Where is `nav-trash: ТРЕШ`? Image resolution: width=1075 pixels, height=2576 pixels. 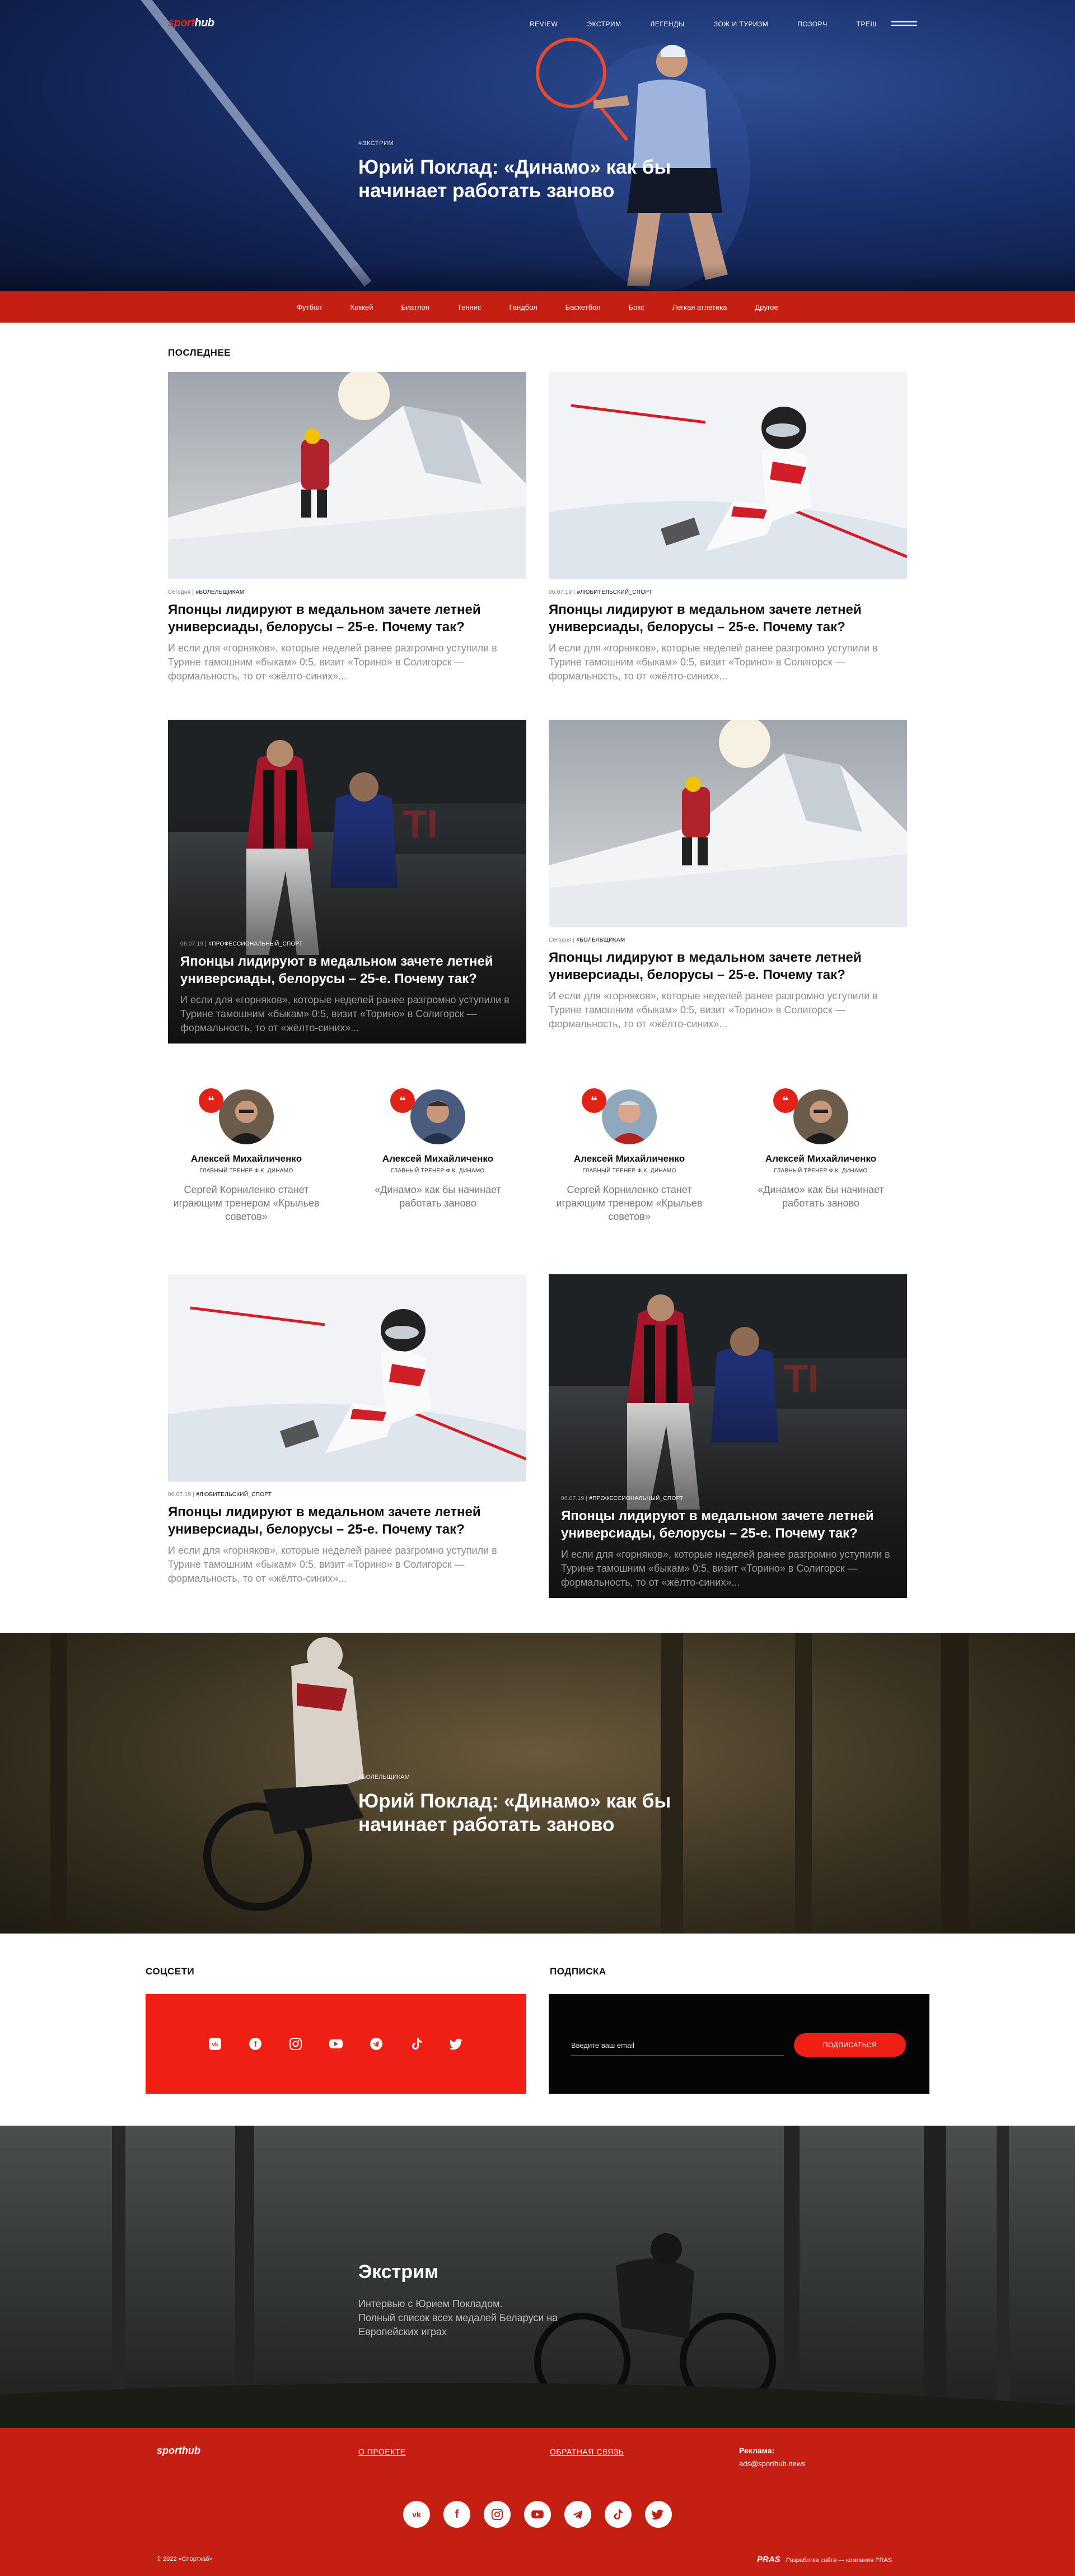
nav-trash: ТРЕШ is located at coordinates (867, 24).